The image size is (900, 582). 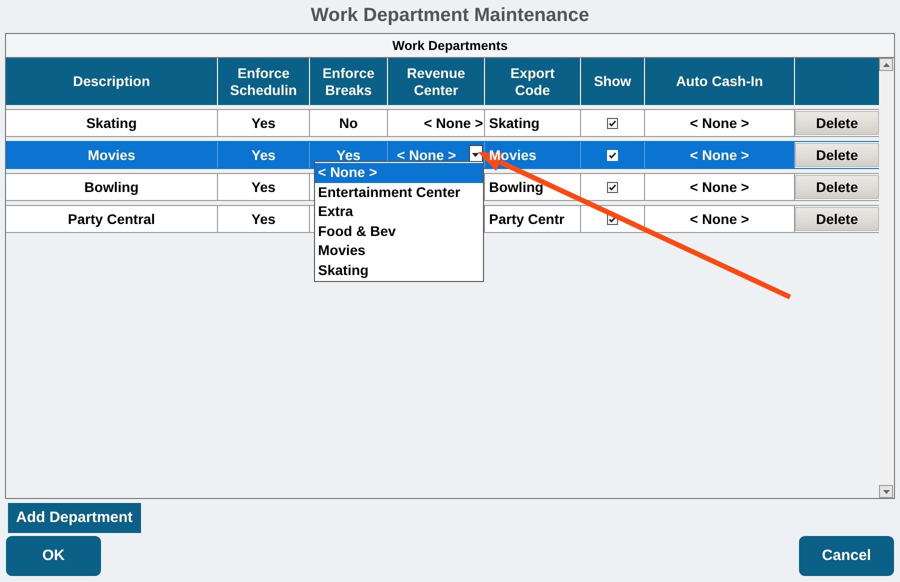 I want to click on table-cell: Party Central, so click(x=112, y=219).